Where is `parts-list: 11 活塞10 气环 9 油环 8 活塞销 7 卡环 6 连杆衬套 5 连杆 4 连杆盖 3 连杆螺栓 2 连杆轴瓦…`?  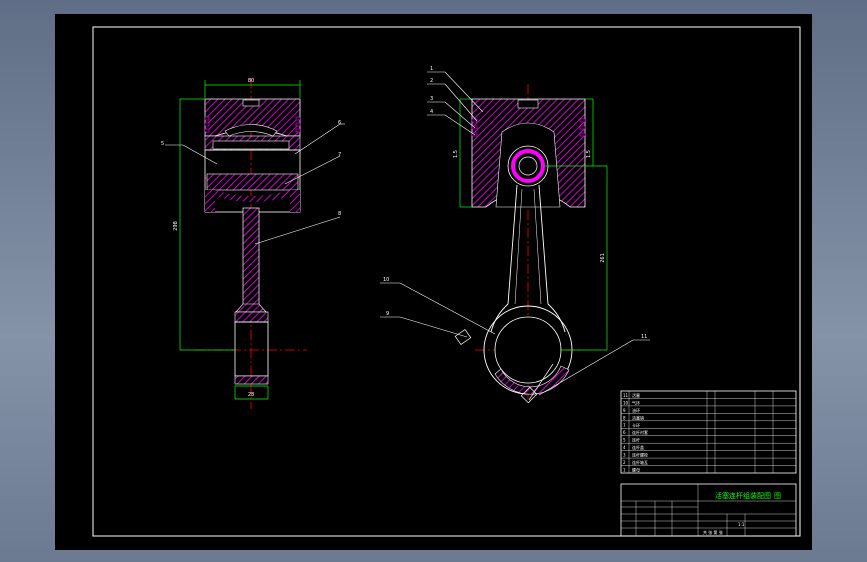
parts-list: 11 活塞10 气环 9 油环 8 活塞销 7 卡环 6 连杆衬套 5 连杆 4 连杆盖 3 连杆螺栓 2 连杆轴瓦… is located at coordinates (708, 432).